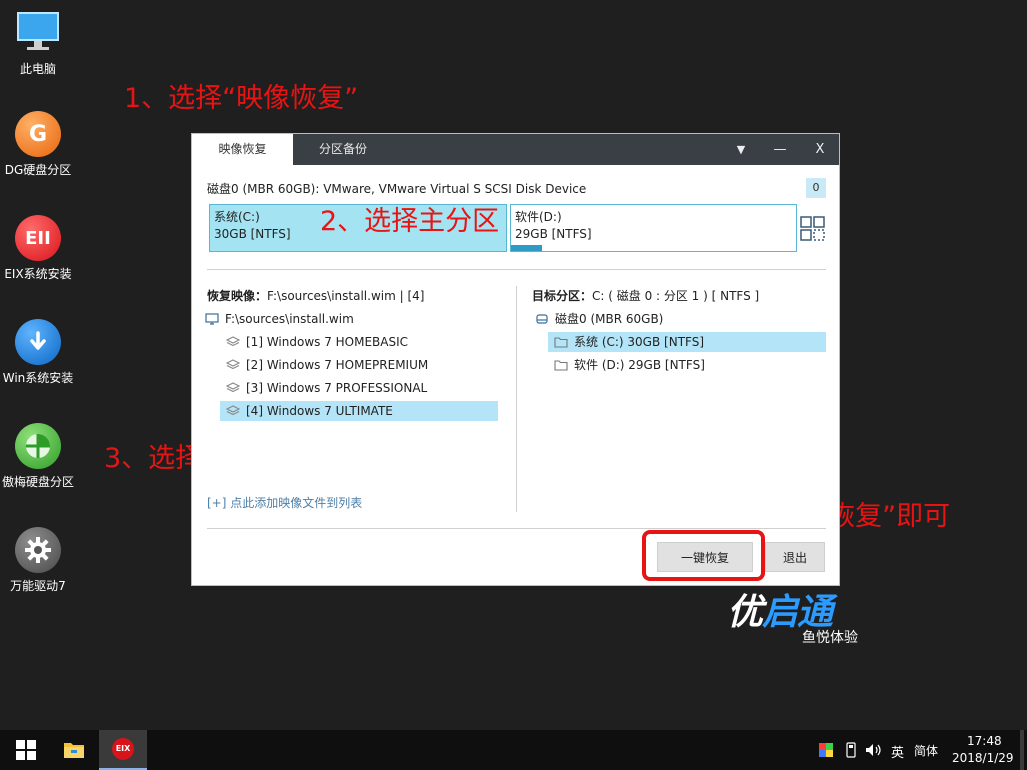 The height and width of the screenshot is (770, 1027). What do you see at coordinates (926, 750) in the screenshot?
I see `ime-mode-indicator: 简体` at bounding box center [926, 750].